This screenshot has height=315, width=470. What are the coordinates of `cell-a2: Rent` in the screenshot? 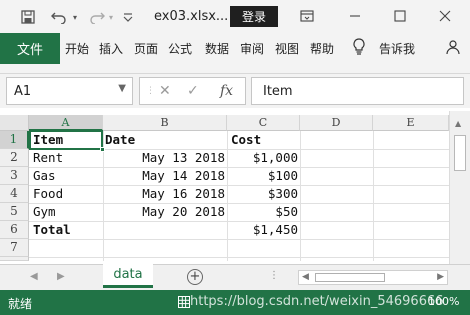 It's located at (48, 158).